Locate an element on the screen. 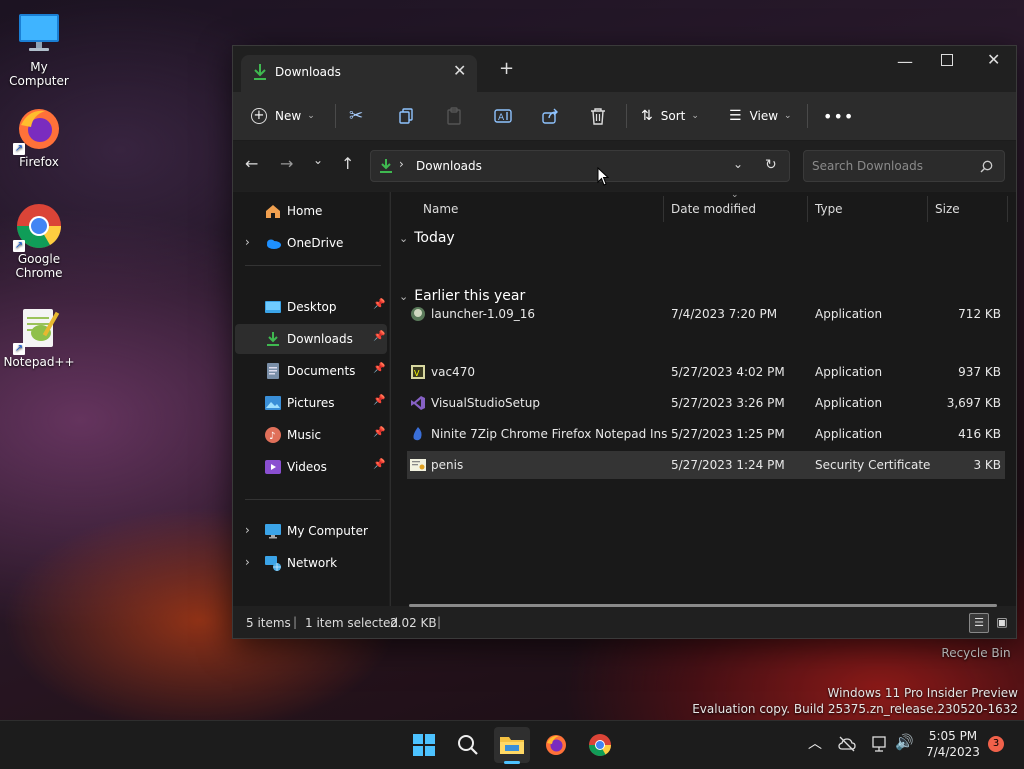  sidebar-item-label: Pictures is located at coordinates (311, 403).